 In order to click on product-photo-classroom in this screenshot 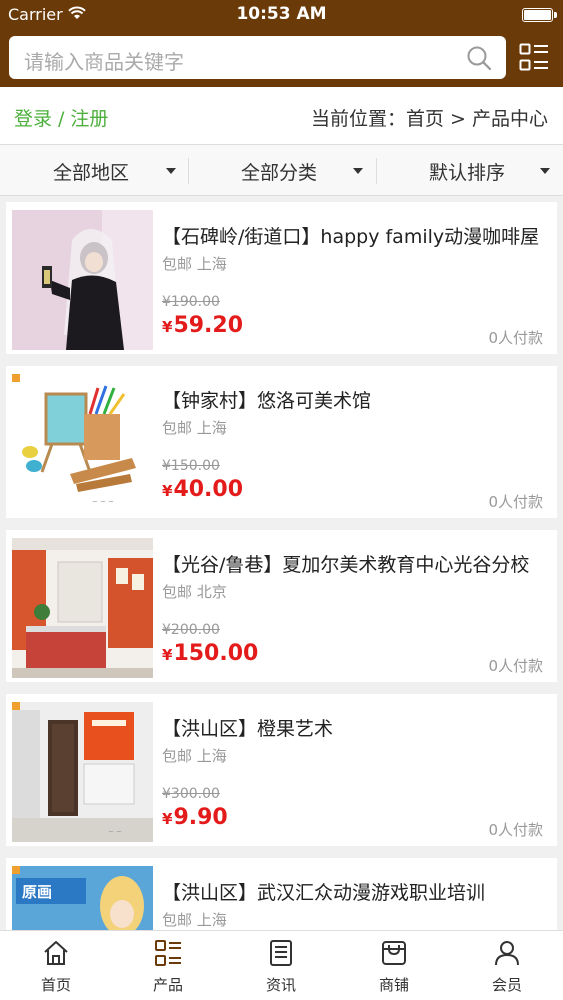, I will do `click(82, 608)`.